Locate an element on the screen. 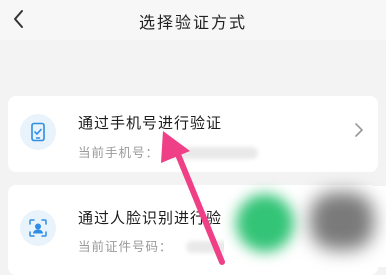 The image size is (386, 275). blurred-watermark is located at coordinates (305, 226).